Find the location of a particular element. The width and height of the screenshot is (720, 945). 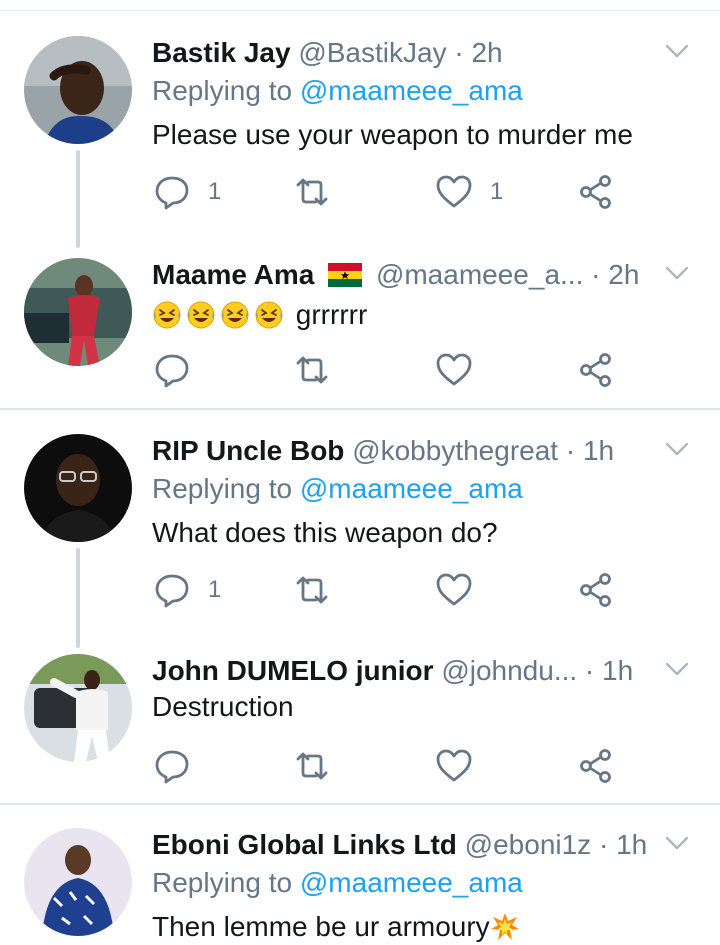

tweet-header: Eboni Global Links Ltd @eboni1z · 1h is located at coordinates (399, 845).